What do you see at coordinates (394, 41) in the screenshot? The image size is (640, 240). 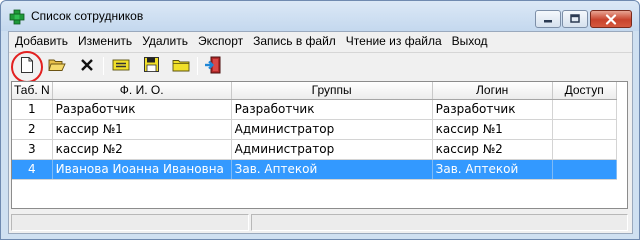 I see `menu-item-read-from-file: Чтение из файла` at bounding box center [394, 41].